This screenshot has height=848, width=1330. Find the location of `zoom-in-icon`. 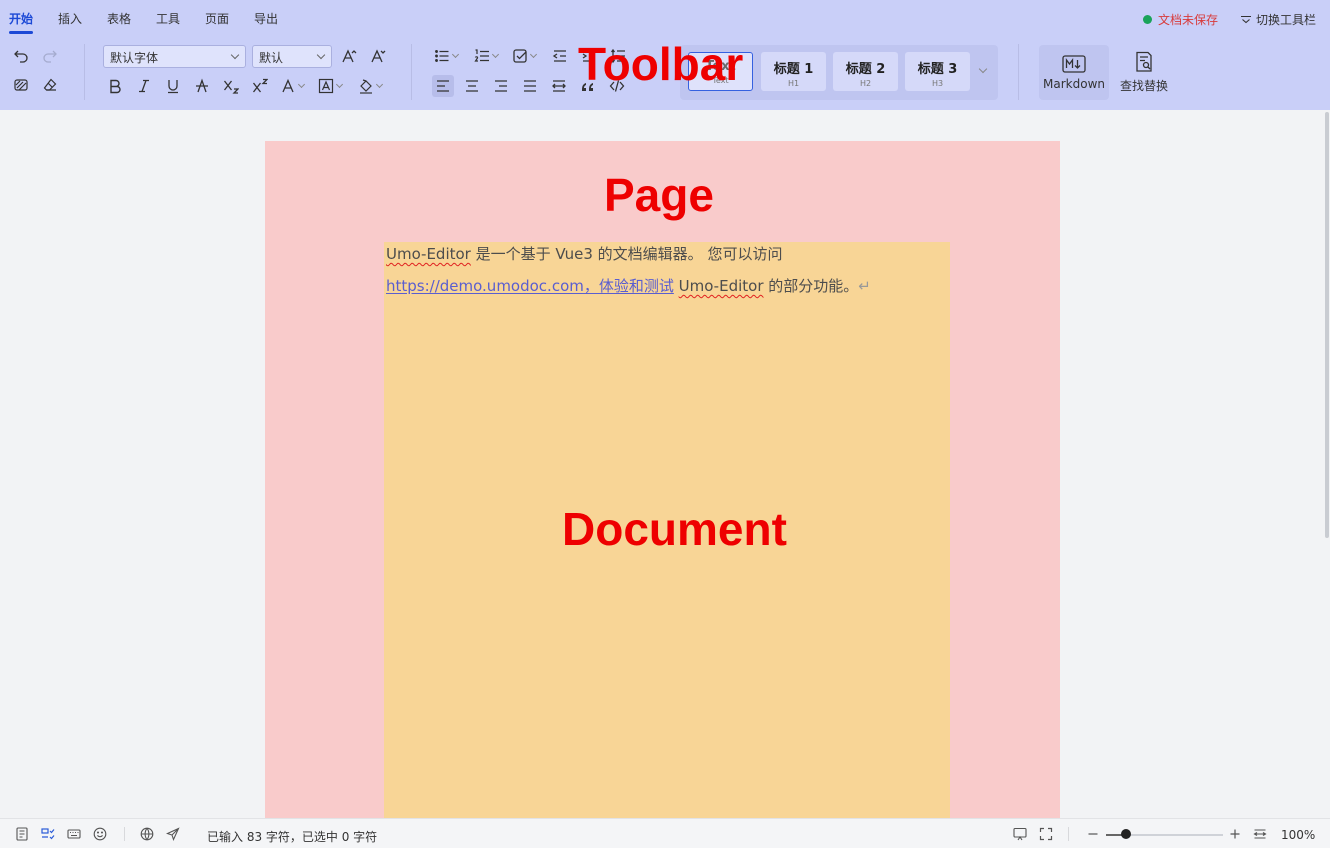

zoom-in-icon is located at coordinates (1235, 834).